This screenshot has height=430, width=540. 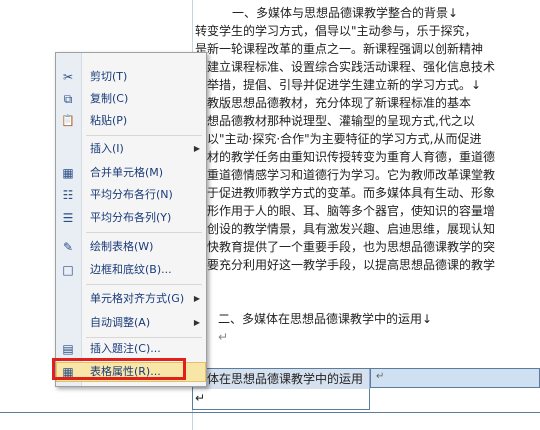 What do you see at coordinates (335, 121) in the screenshot?
I see `doc-line: 思想品德教材那种说理型、灌输型的呈现方式,代之以` at bounding box center [335, 121].